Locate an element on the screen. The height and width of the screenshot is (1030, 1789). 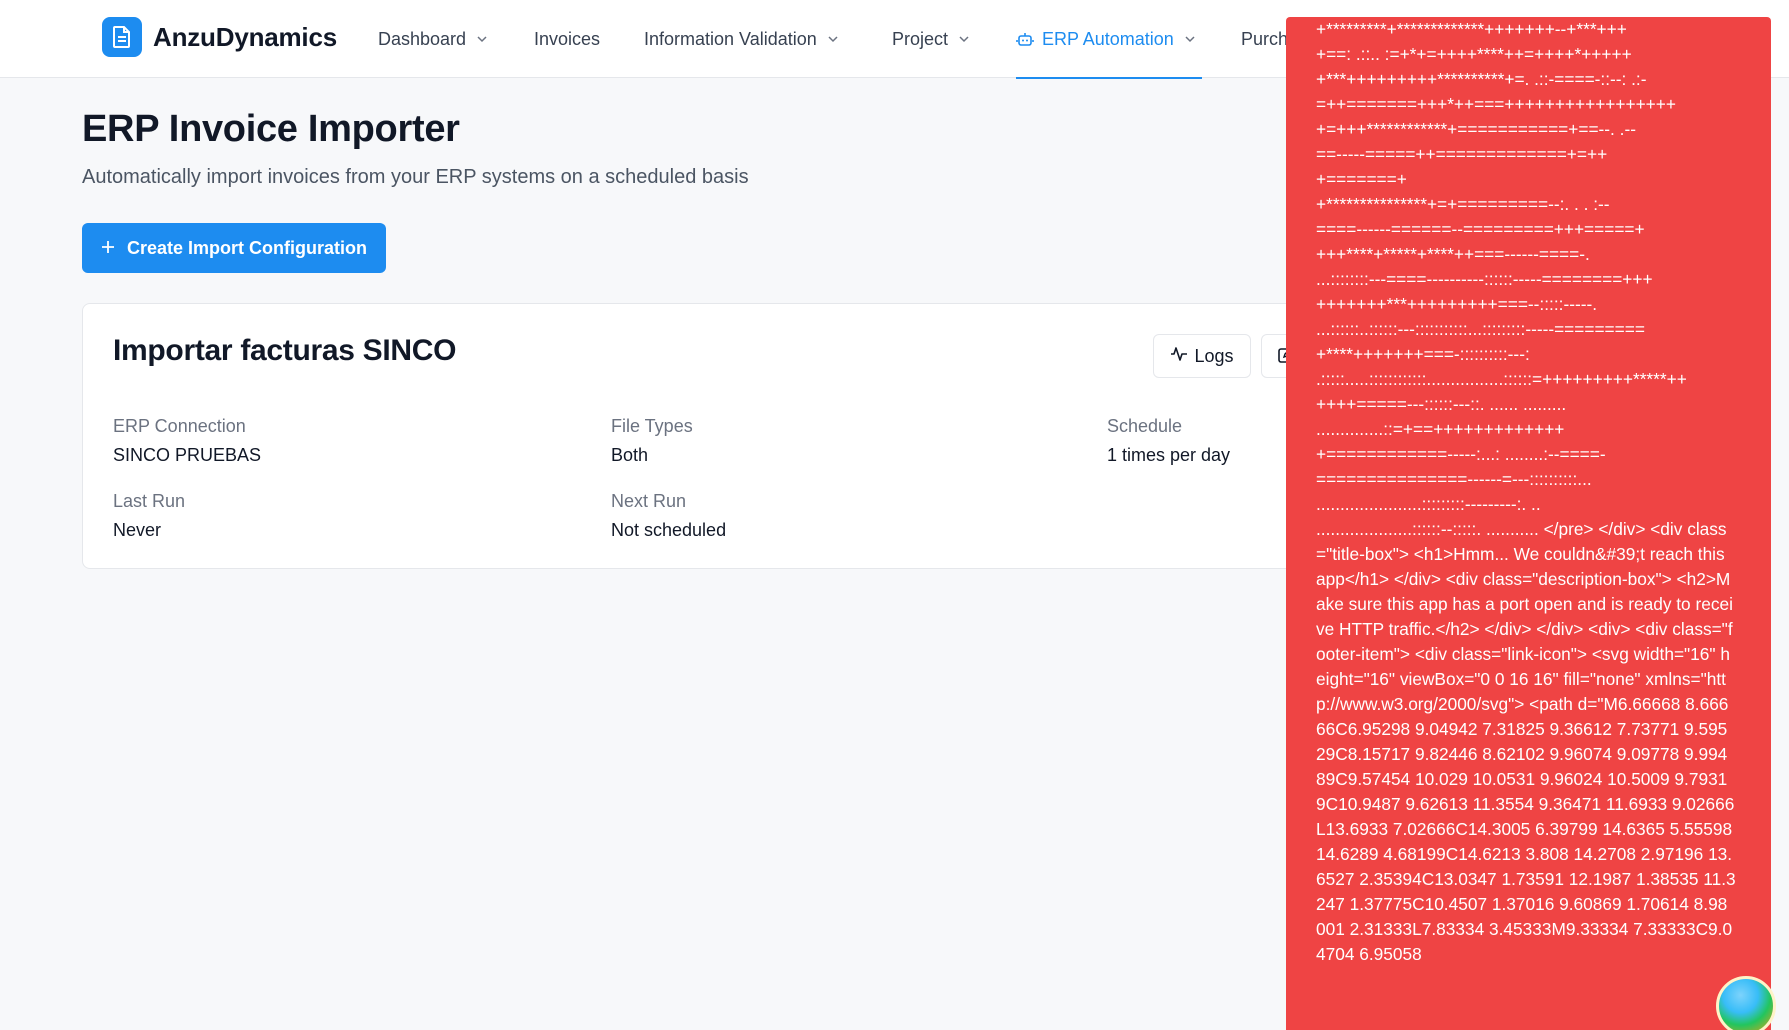
field-value: 1 times per day is located at coordinates (1169, 455).